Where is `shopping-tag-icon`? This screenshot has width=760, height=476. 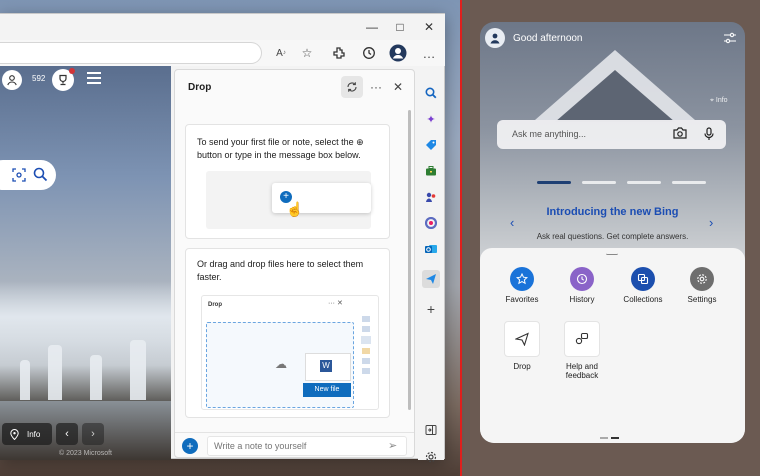 shopping-tag-icon is located at coordinates (431, 145).